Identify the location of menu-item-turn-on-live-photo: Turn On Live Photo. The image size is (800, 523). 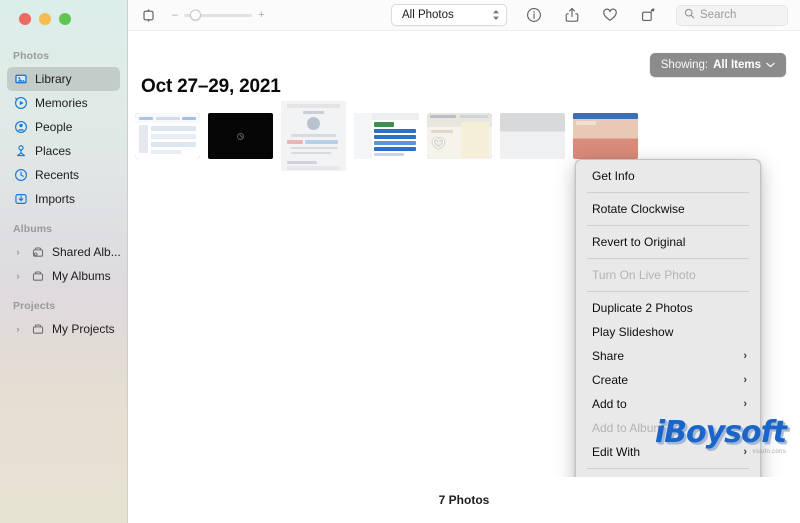
(668, 275).